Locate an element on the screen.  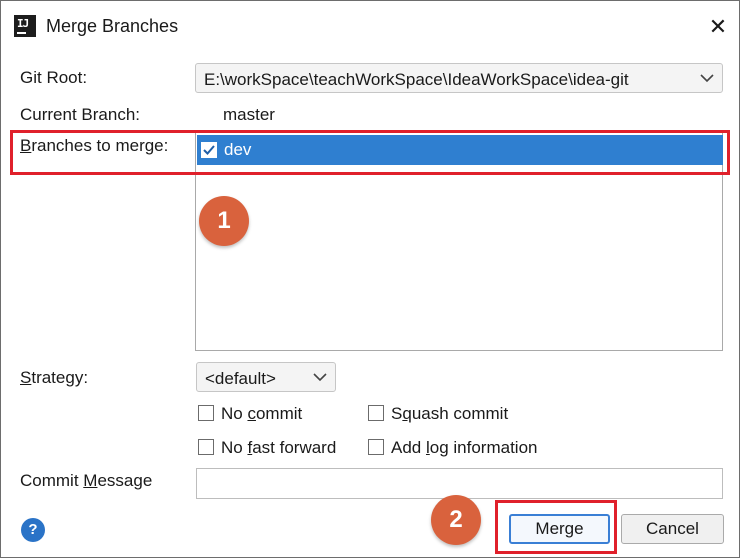
squash-commit-post: uash commit is located at coordinates (460, 413).